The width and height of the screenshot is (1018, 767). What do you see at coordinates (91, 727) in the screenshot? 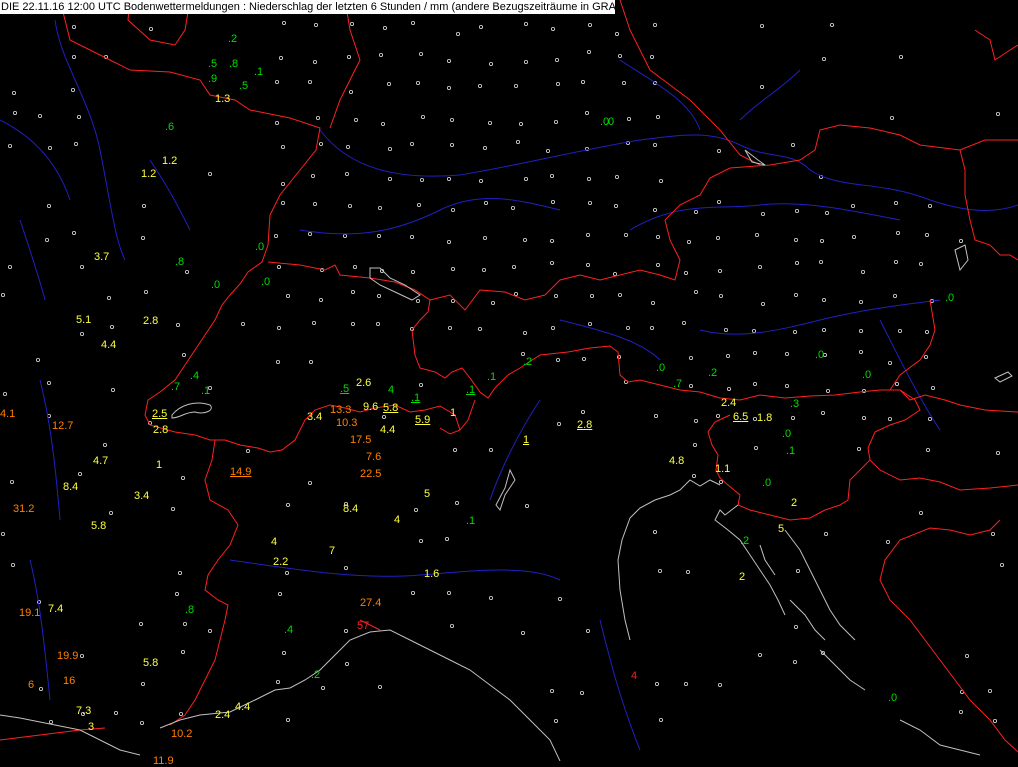
I see `precipitation-value: 3` at bounding box center [91, 727].